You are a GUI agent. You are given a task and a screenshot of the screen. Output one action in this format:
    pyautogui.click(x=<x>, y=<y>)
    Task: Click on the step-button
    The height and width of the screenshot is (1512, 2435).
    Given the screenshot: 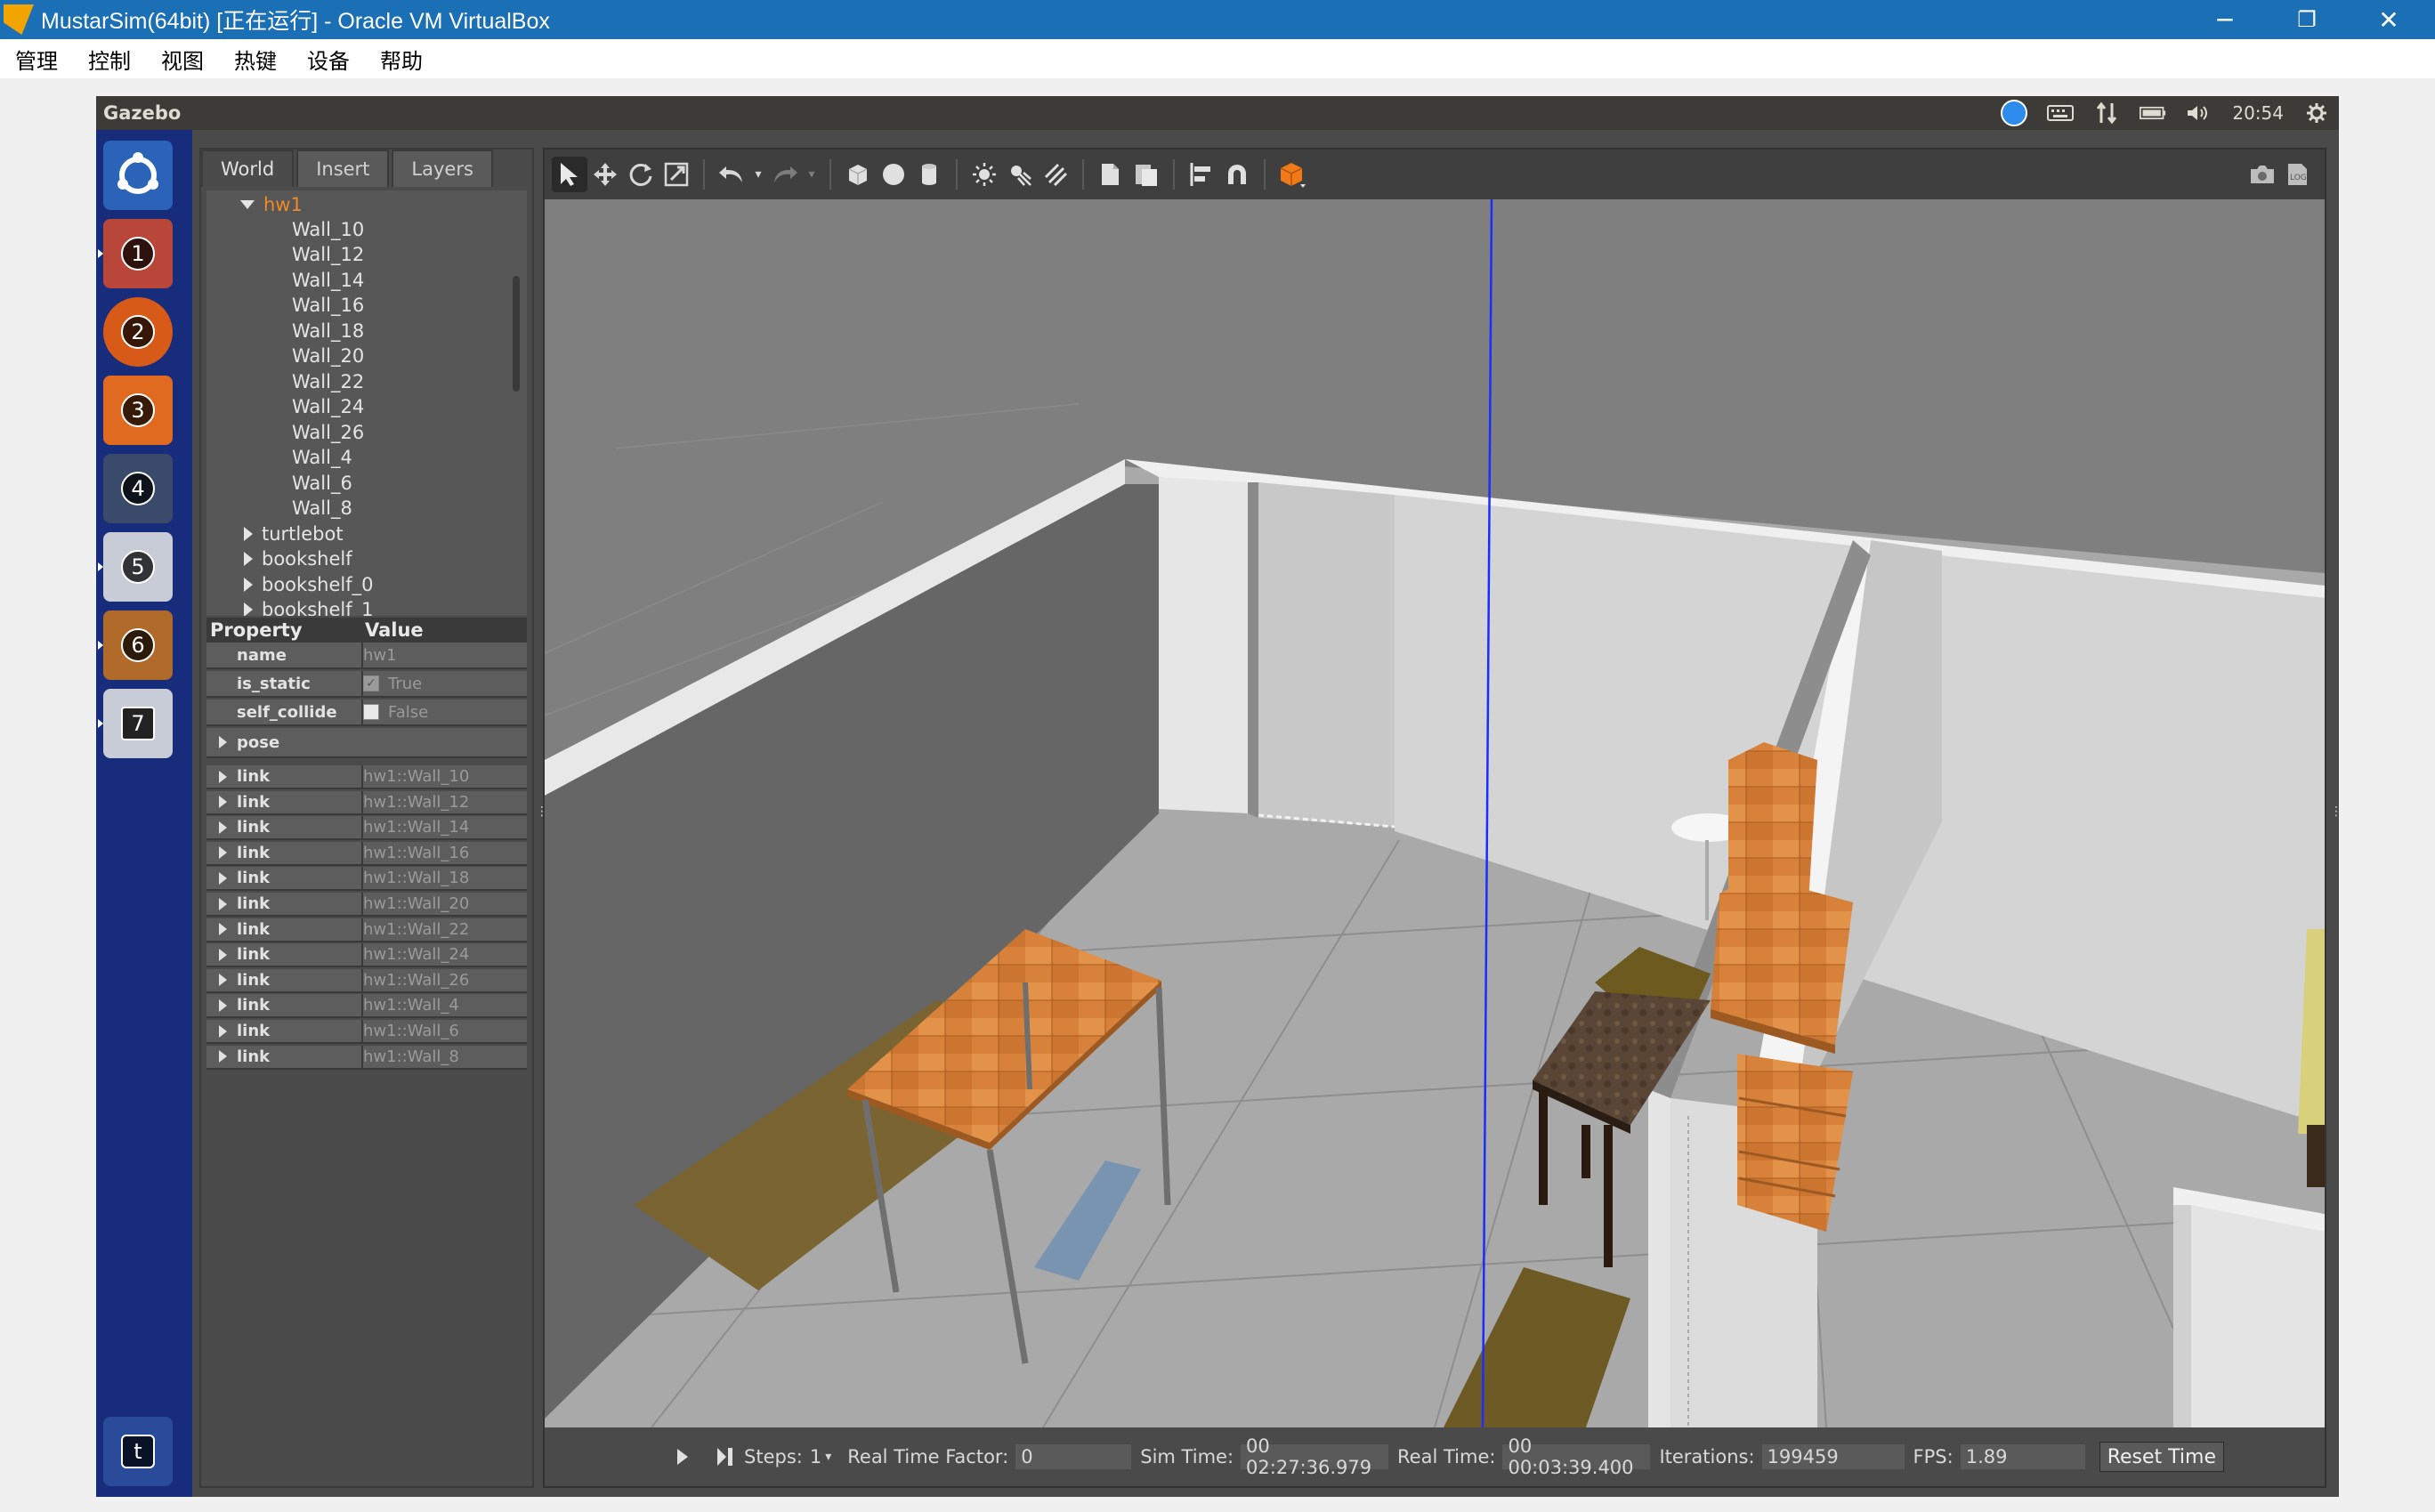 What is the action you would take?
    pyautogui.click(x=725, y=1457)
    